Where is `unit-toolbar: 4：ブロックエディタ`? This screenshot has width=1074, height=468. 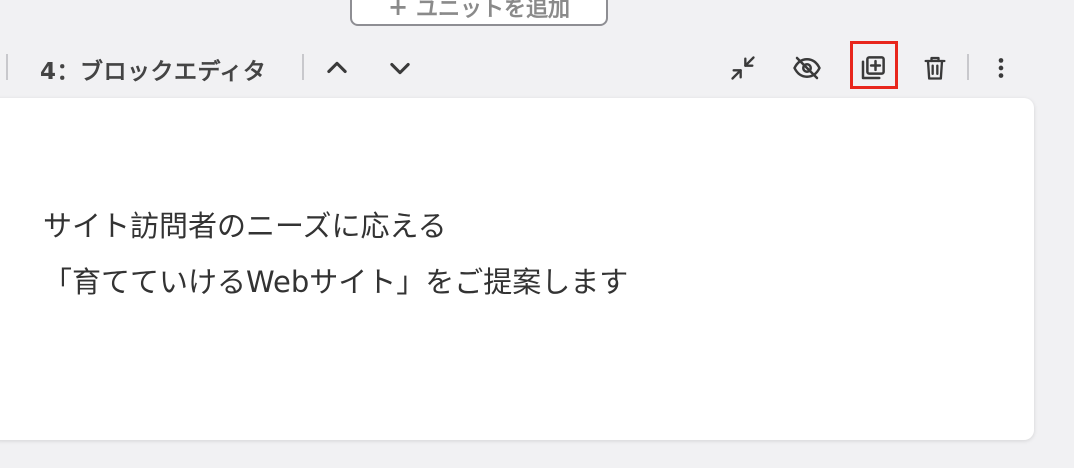 unit-toolbar: 4：ブロックエディタ is located at coordinates (537, 66).